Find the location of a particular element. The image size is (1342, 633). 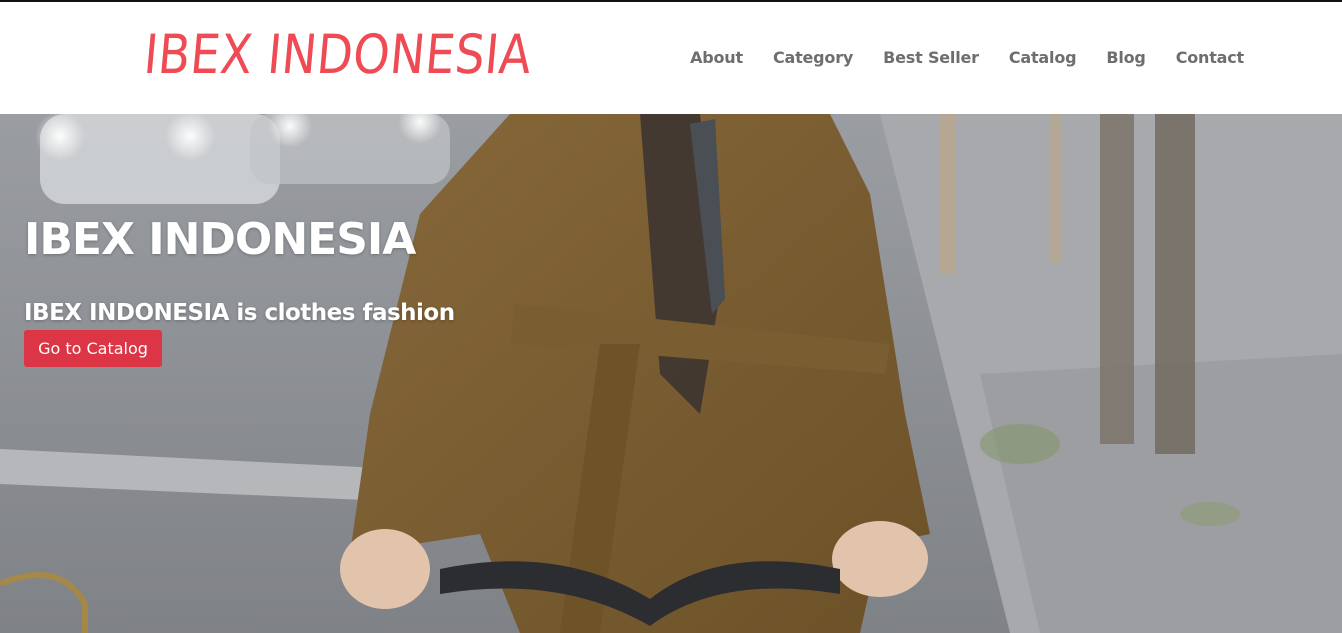

nav-link-best-seller: Best Seller is located at coordinates (931, 57).